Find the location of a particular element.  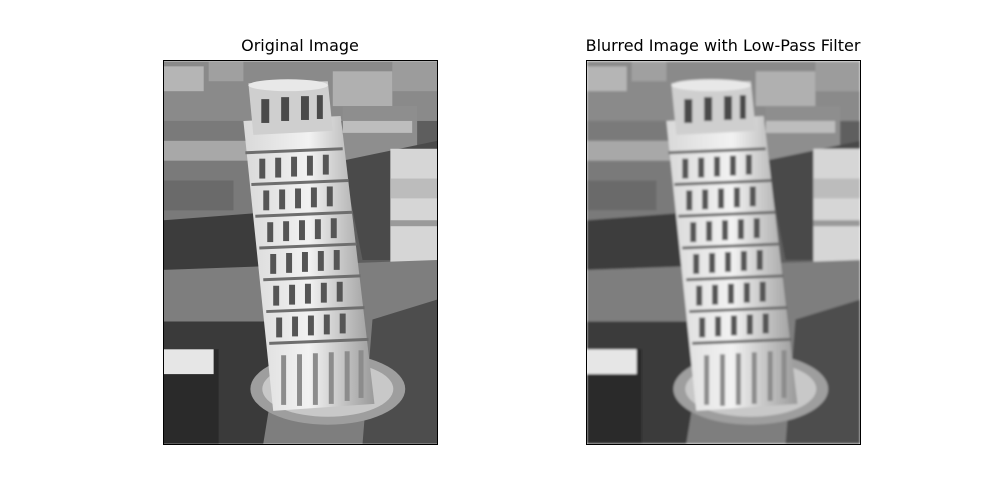

right-panel-title: Blurred Image with Low-Pass Filter is located at coordinates (723, 45).